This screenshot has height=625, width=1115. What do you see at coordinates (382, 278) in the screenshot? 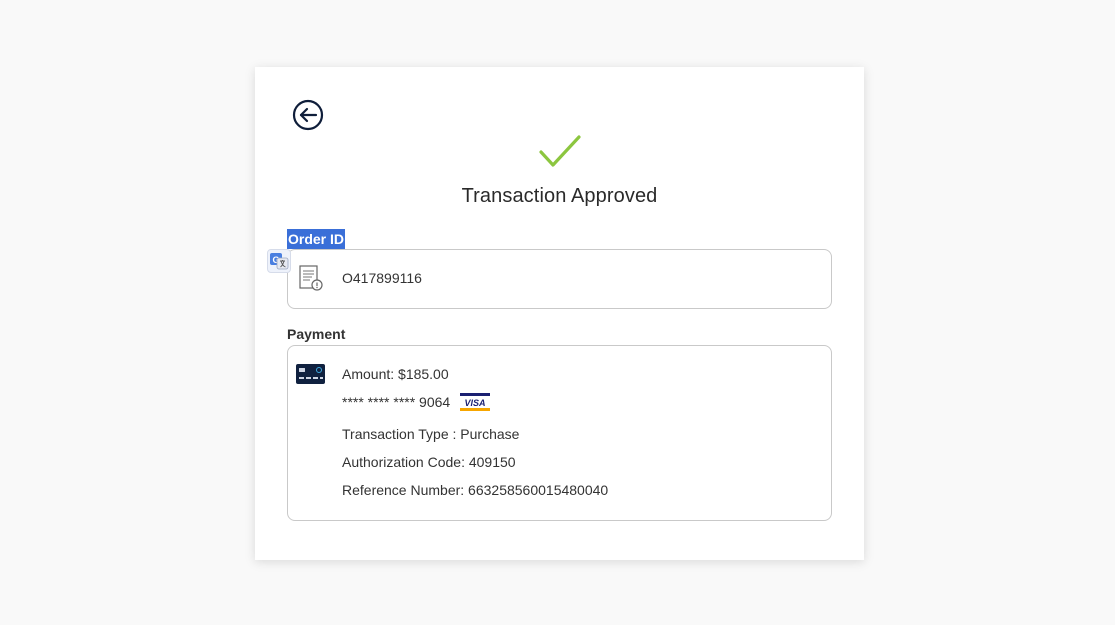
I see `order-id-value: O417899116` at bounding box center [382, 278].